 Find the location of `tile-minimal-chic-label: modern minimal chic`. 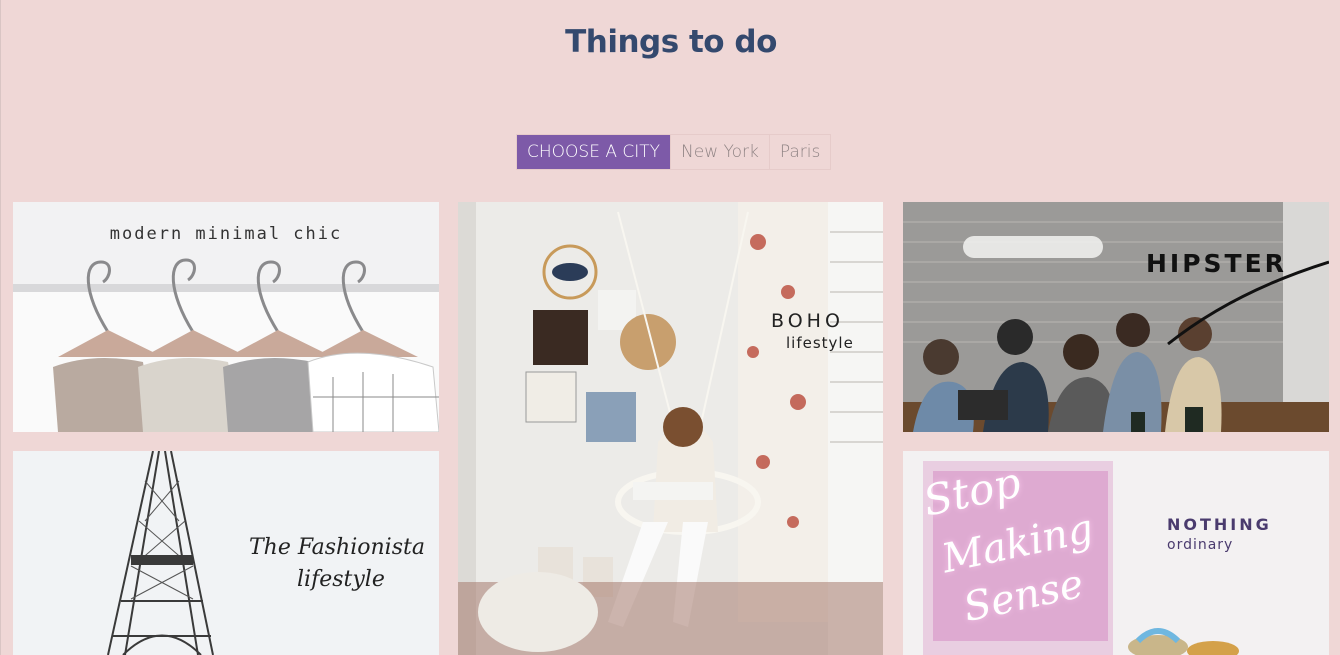

tile-minimal-chic-label: modern minimal chic is located at coordinates (226, 234).